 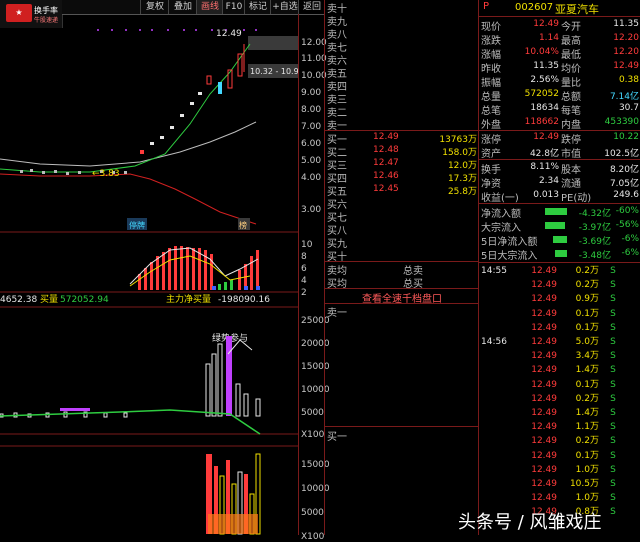 I want to click on vol2-unit: X100, so click(x=313, y=537).